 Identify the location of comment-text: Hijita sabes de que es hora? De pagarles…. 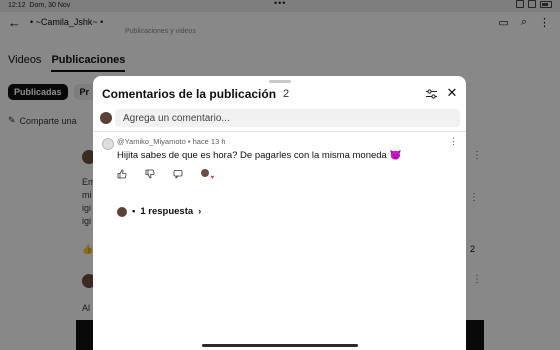
(259, 155).